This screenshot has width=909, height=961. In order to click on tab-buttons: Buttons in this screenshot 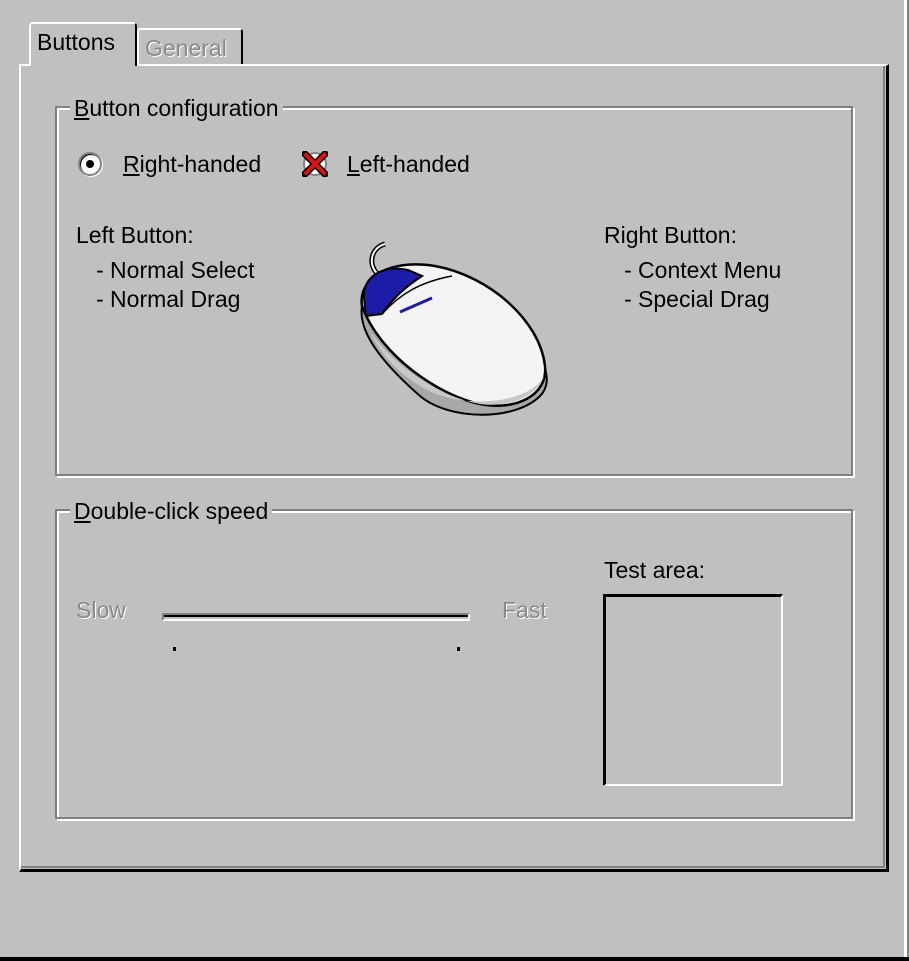, I will do `click(83, 44)`.